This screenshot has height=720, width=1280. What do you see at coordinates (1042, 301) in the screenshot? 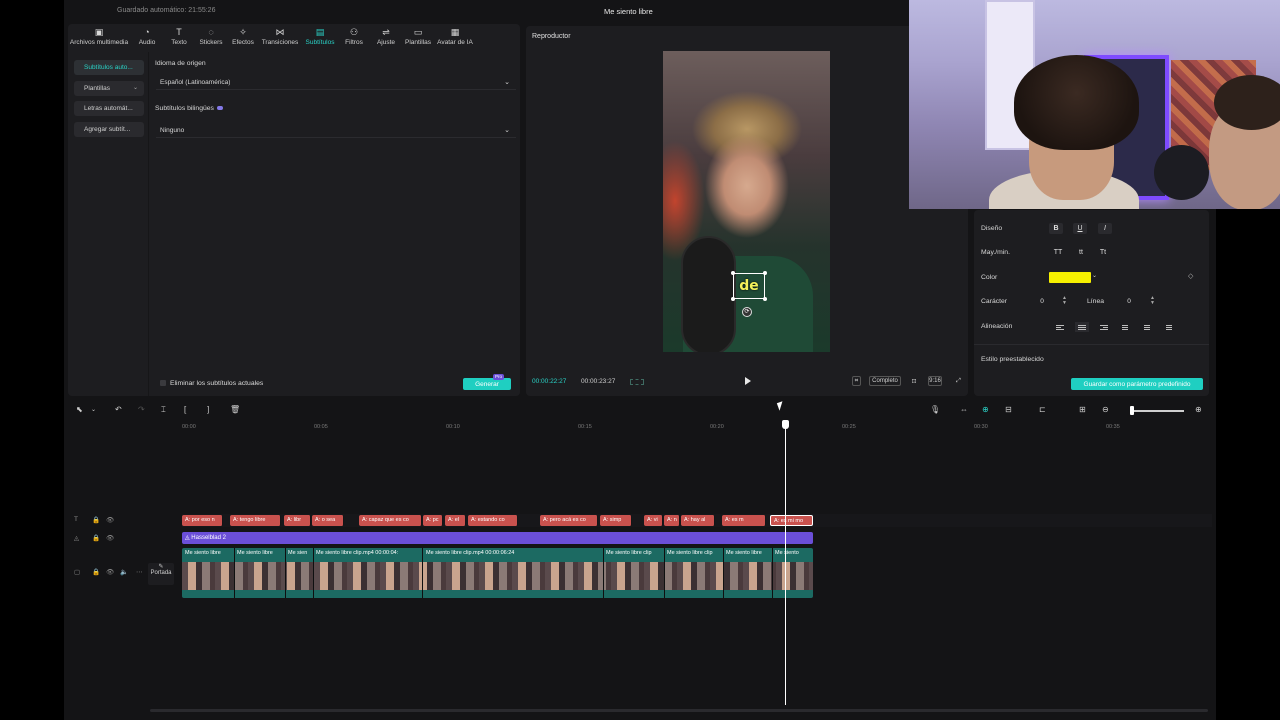
I see `character-spacing-input: 0` at bounding box center [1042, 301].